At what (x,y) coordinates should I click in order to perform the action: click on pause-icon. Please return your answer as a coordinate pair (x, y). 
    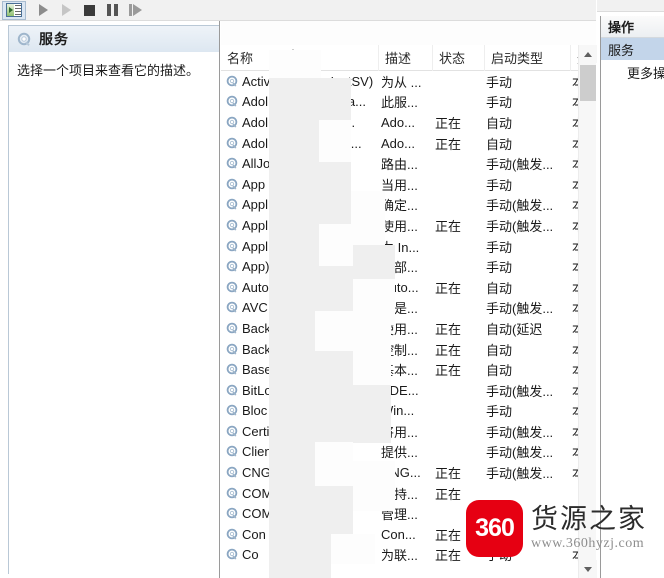
    Looking at the image, I should click on (112, 10).